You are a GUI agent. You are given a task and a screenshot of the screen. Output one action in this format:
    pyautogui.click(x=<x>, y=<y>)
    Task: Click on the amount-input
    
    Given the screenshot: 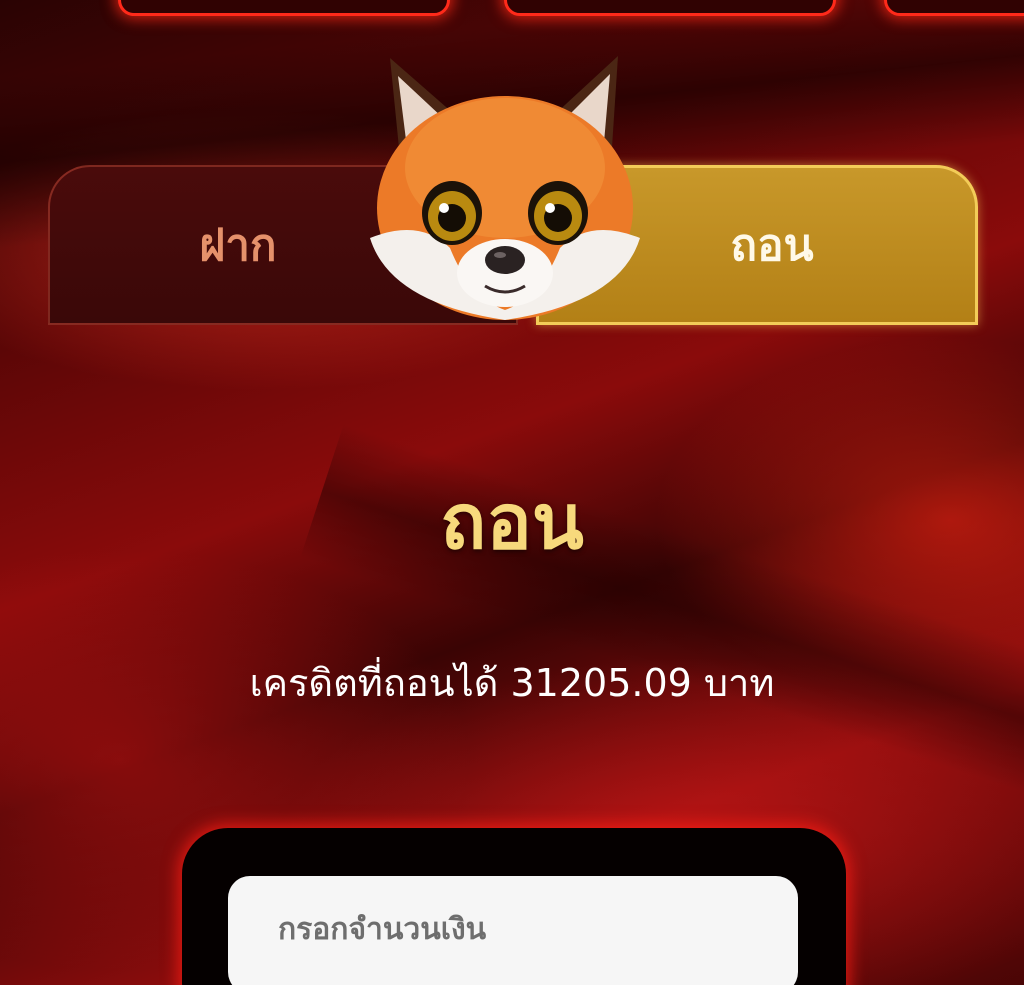 What is the action you would take?
    pyautogui.click(x=513, y=930)
    